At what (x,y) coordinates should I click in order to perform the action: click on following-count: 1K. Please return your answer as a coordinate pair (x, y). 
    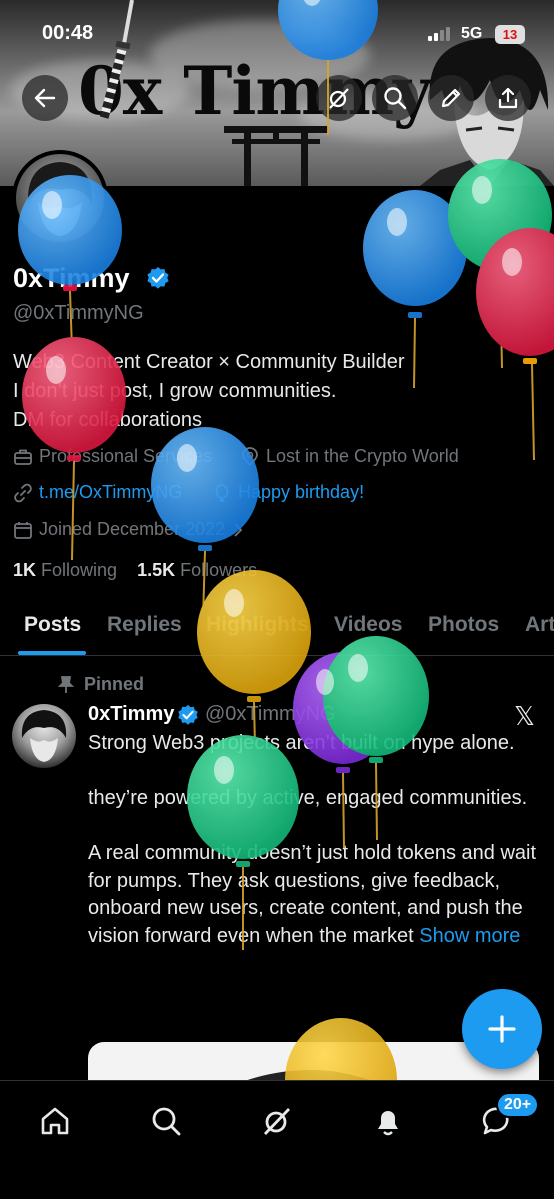
    Looking at the image, I should click on (25, 570).